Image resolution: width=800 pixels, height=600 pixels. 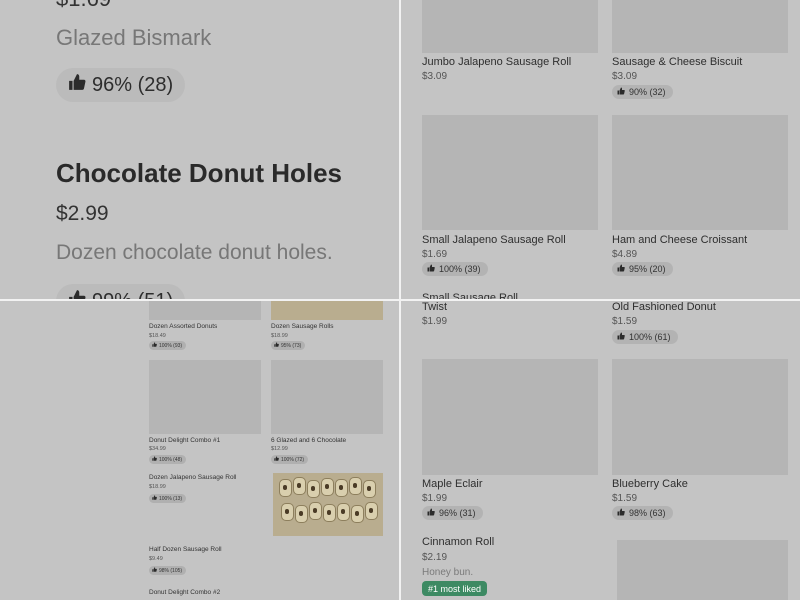 I want to click on rating-text: 100% (61), so click(x=650, y=337).